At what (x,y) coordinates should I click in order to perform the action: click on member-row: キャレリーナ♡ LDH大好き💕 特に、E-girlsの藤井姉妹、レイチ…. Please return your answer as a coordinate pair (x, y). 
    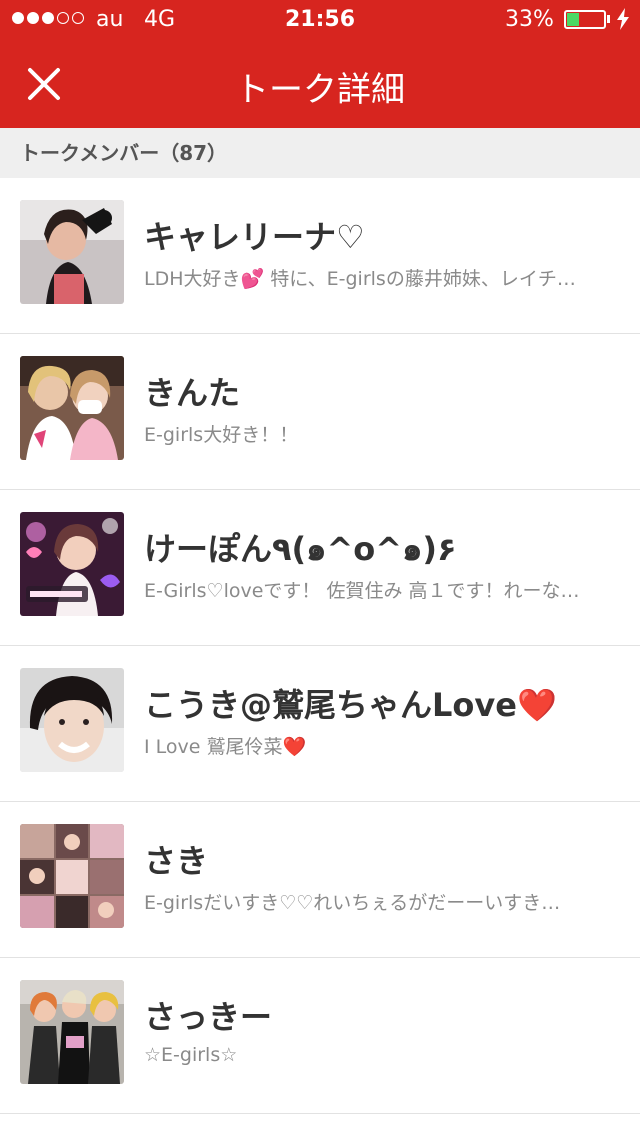
    Looking at the image, I should click on (320, 256).